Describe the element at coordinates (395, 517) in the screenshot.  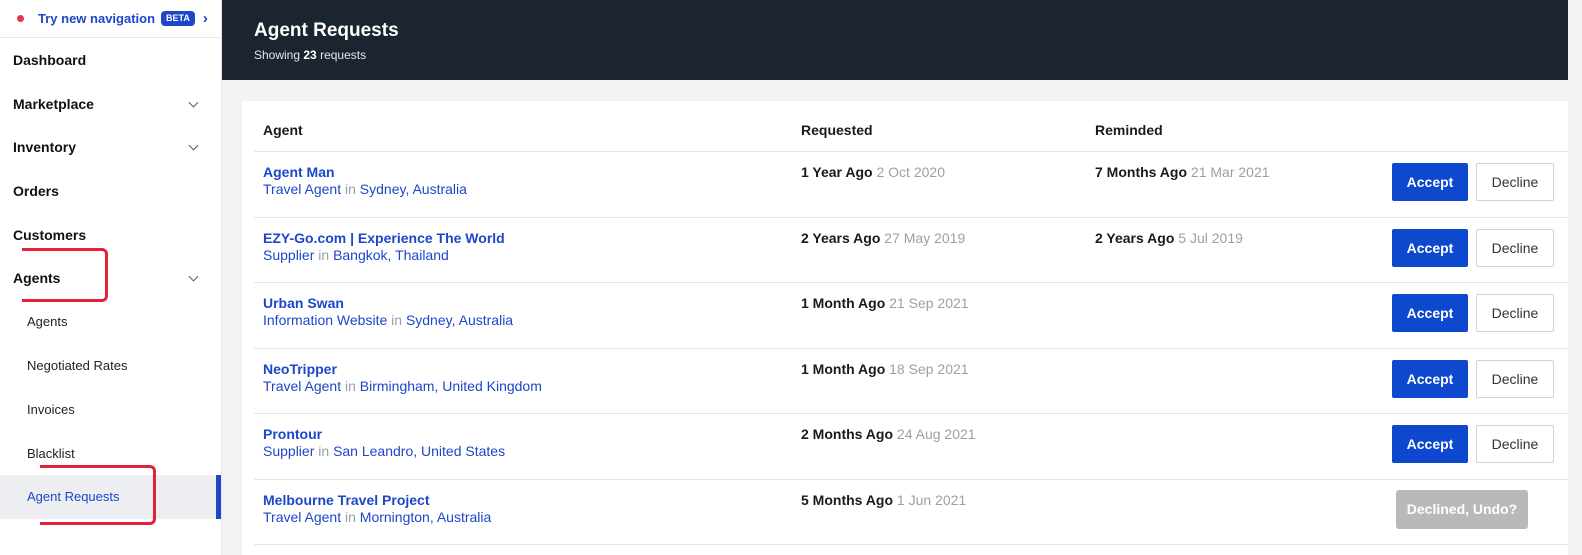
I see `agent-city-link: Mornington` at that location.